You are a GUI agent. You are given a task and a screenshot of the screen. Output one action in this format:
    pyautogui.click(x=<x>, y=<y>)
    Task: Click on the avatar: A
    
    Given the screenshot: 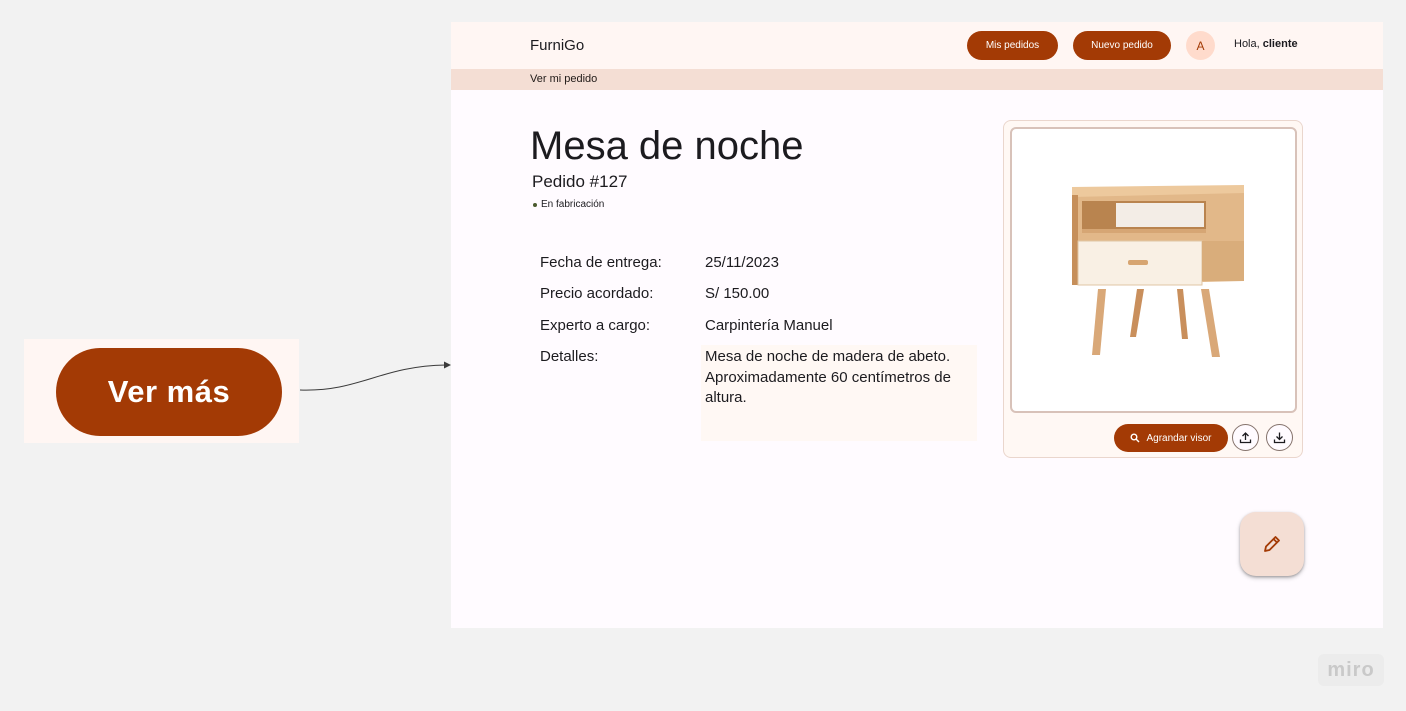 What is the action you would take?
    pyautogui.click(x=1200, y=45)
    